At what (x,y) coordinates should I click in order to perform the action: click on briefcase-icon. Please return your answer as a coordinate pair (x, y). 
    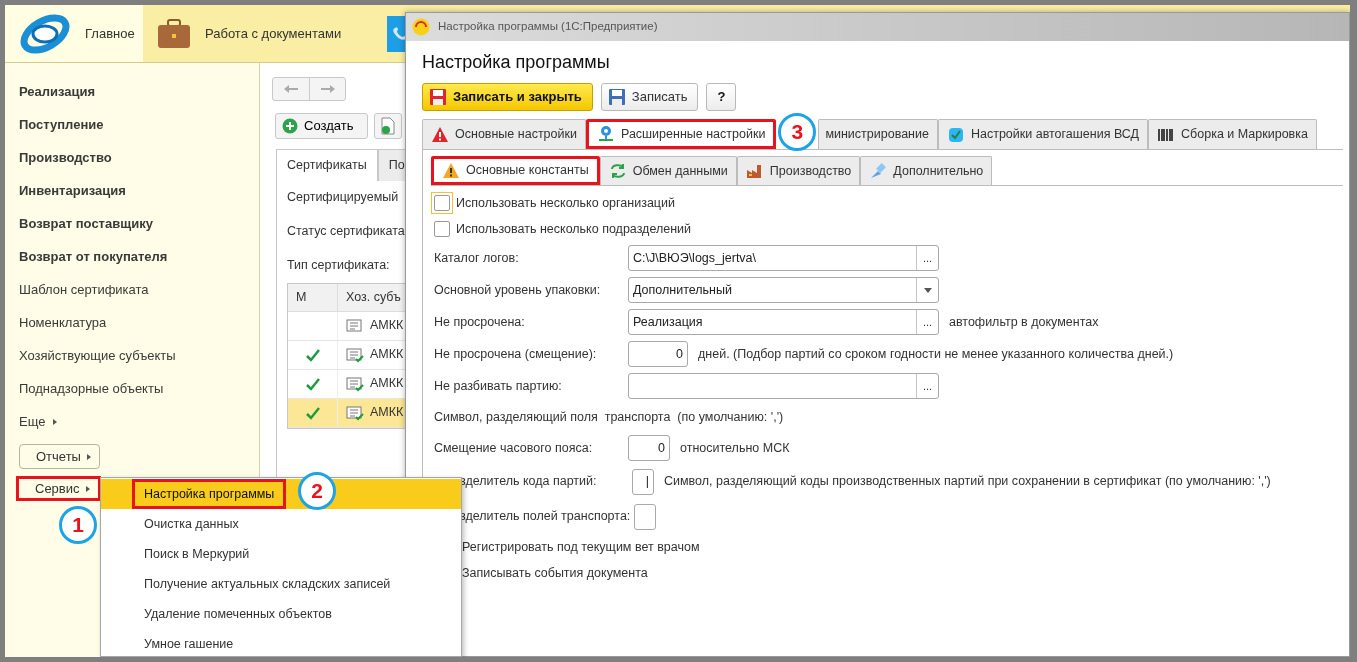
    Looking at the image, I should click on (174, 33).